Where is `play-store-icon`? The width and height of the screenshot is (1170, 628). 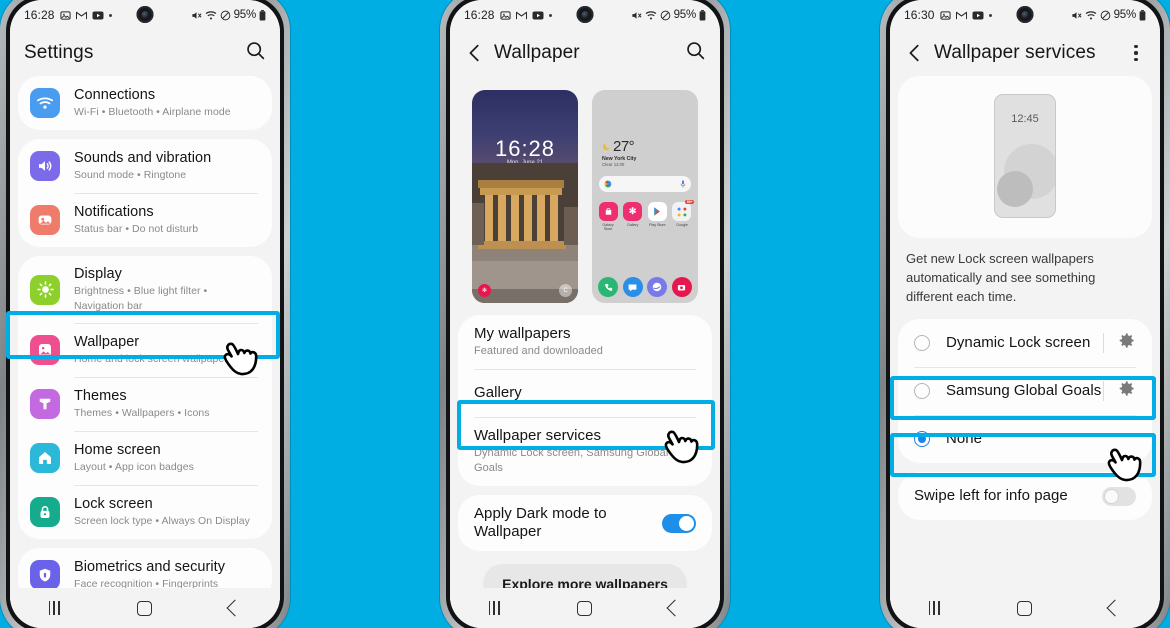 play-store-icon is located at coordinates (657, 211).